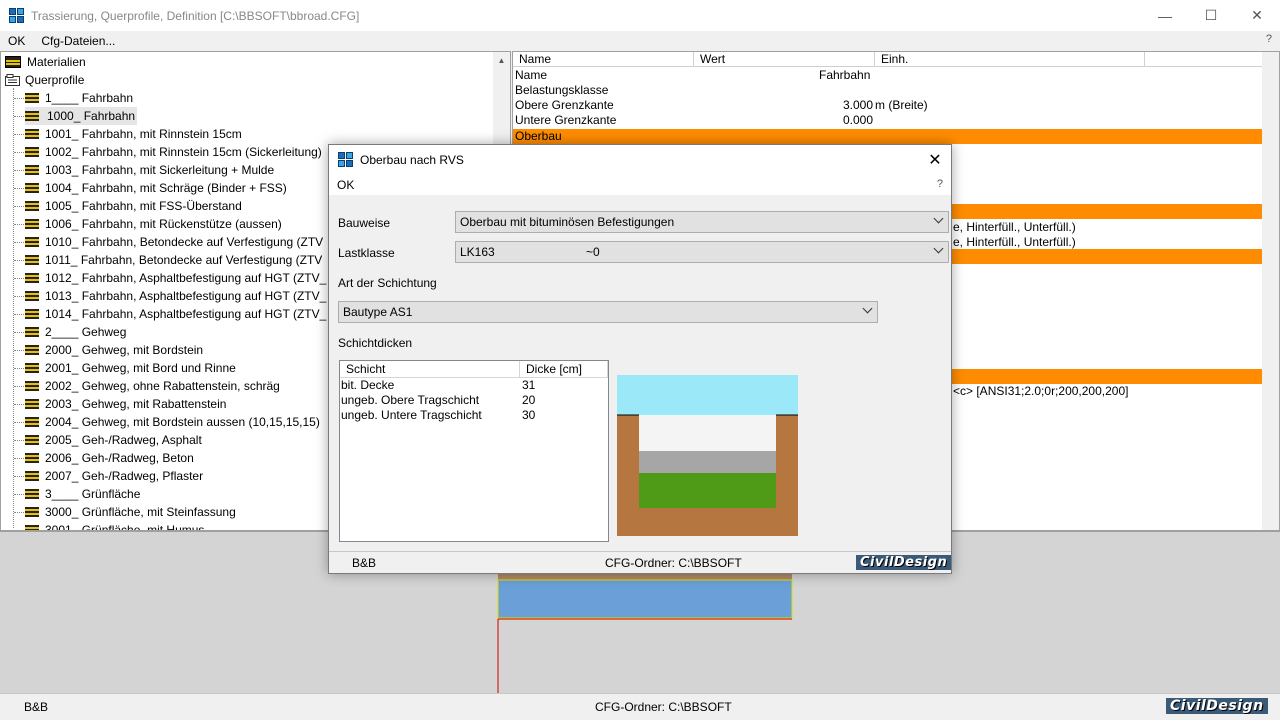  I want to click on grid-cell-name: Oberbau, so click(538, 136).